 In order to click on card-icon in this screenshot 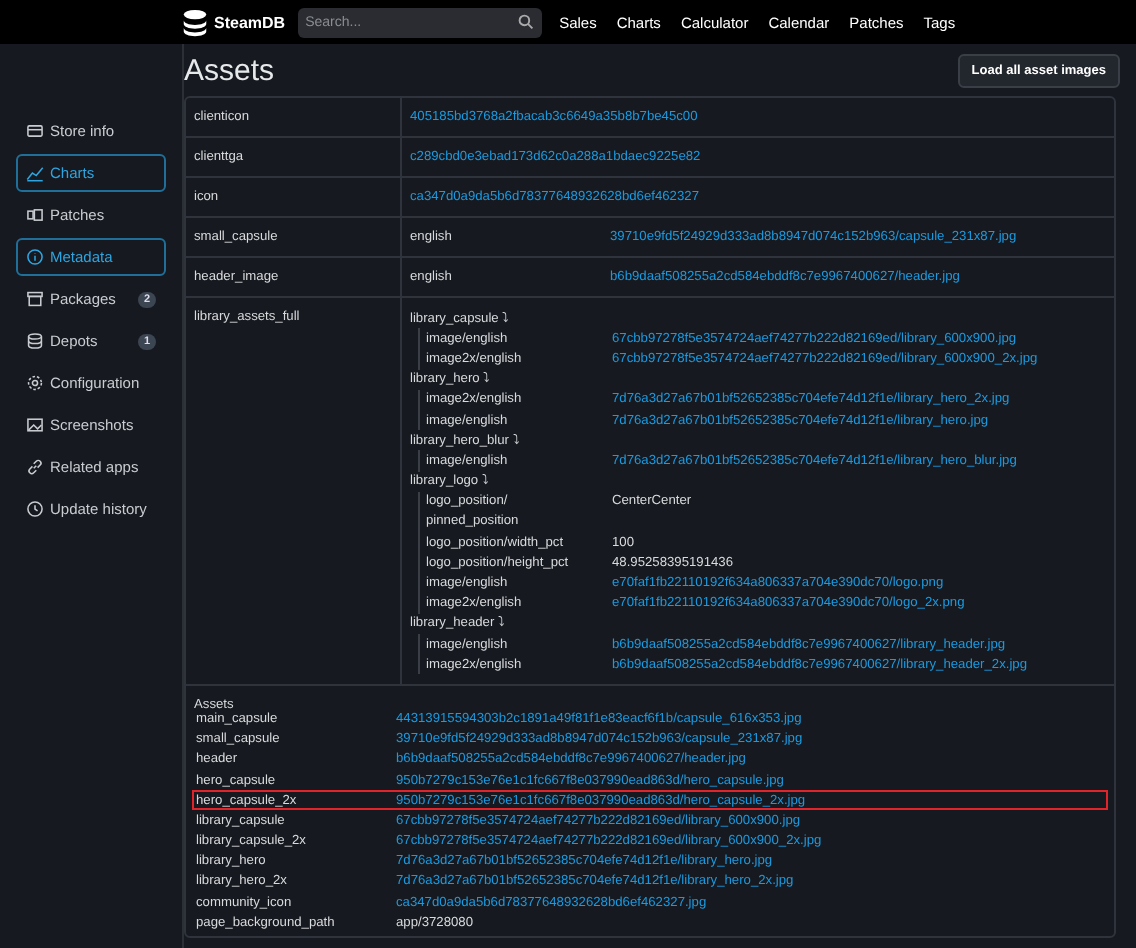, I will do `click(35, 131)`.